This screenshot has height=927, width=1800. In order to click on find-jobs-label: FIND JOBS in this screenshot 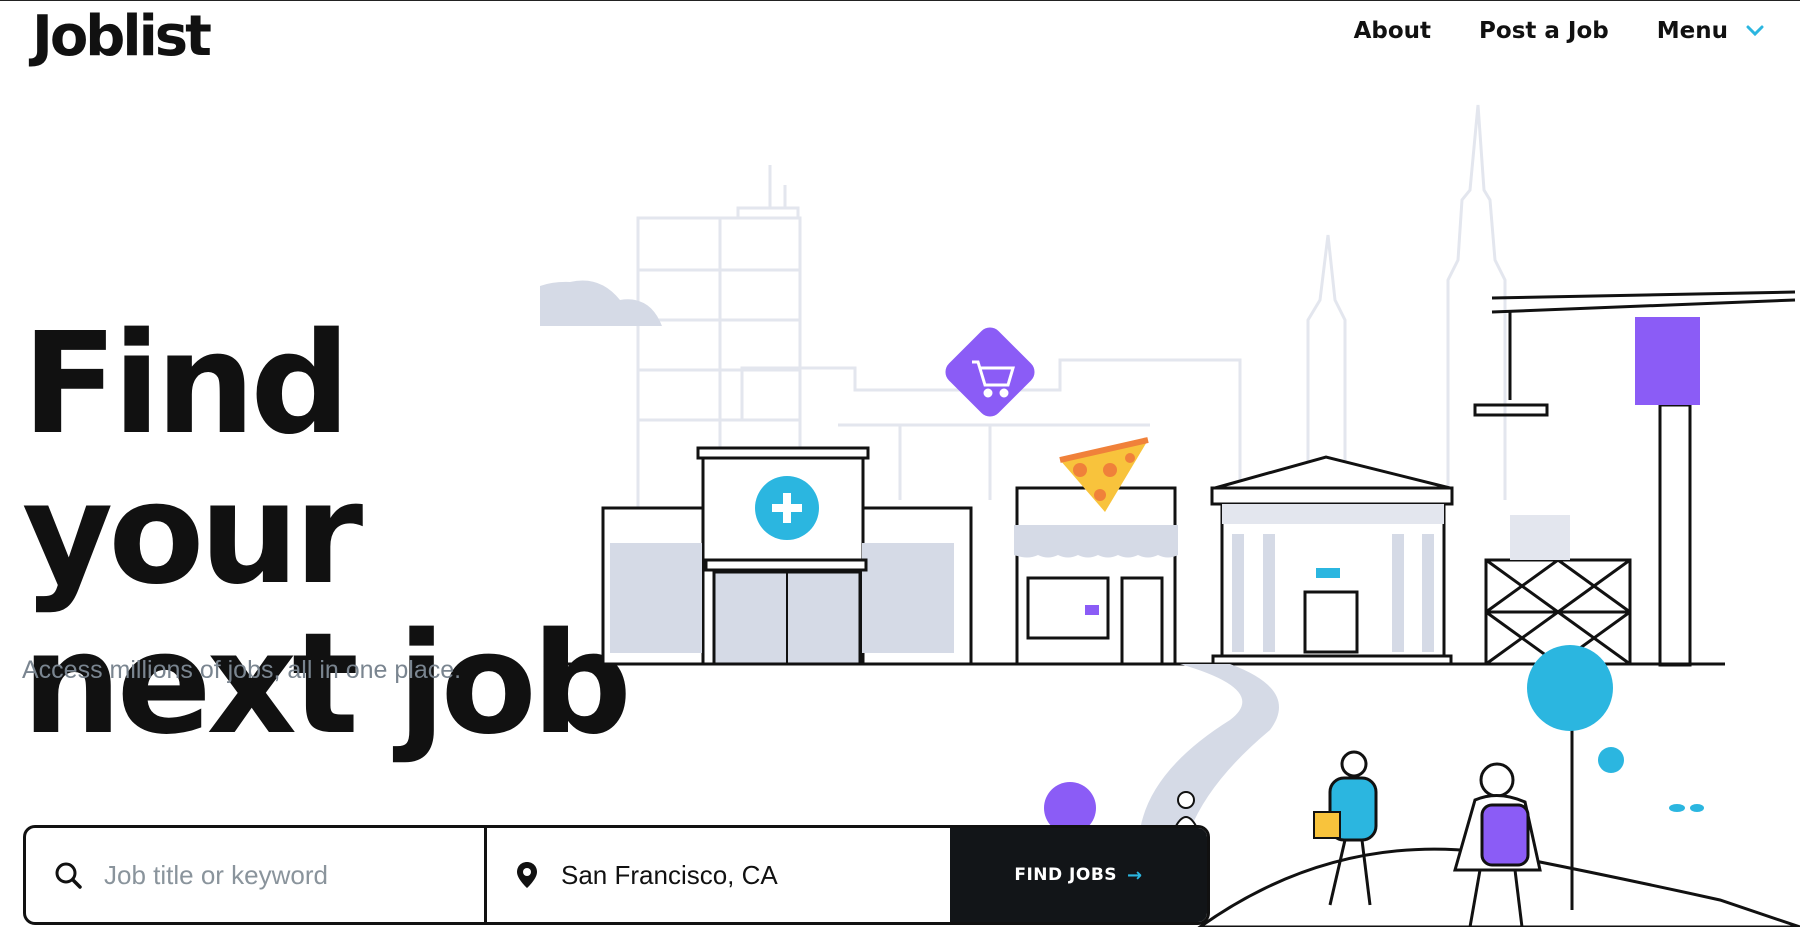, I will do `click(1066, 875)`.